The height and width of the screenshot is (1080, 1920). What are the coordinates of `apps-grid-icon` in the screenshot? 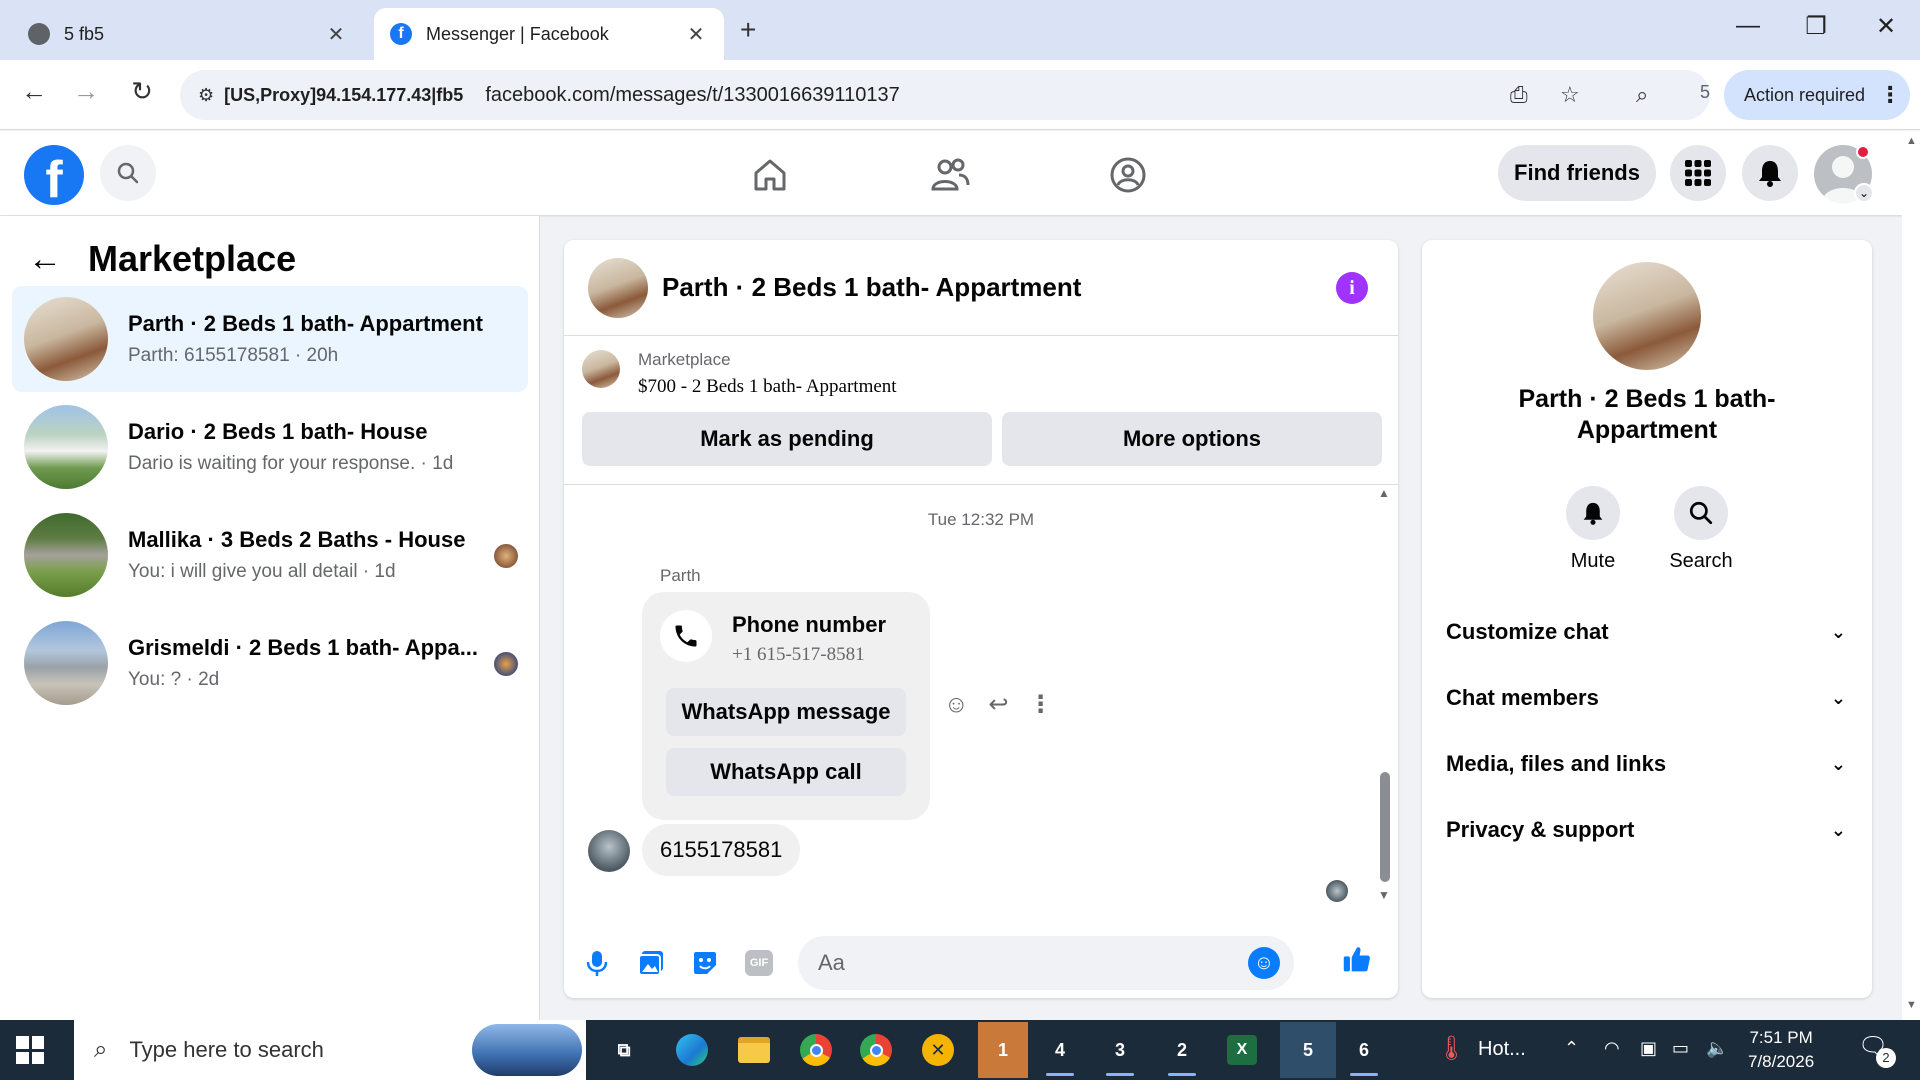 It's located at (1698, 173).